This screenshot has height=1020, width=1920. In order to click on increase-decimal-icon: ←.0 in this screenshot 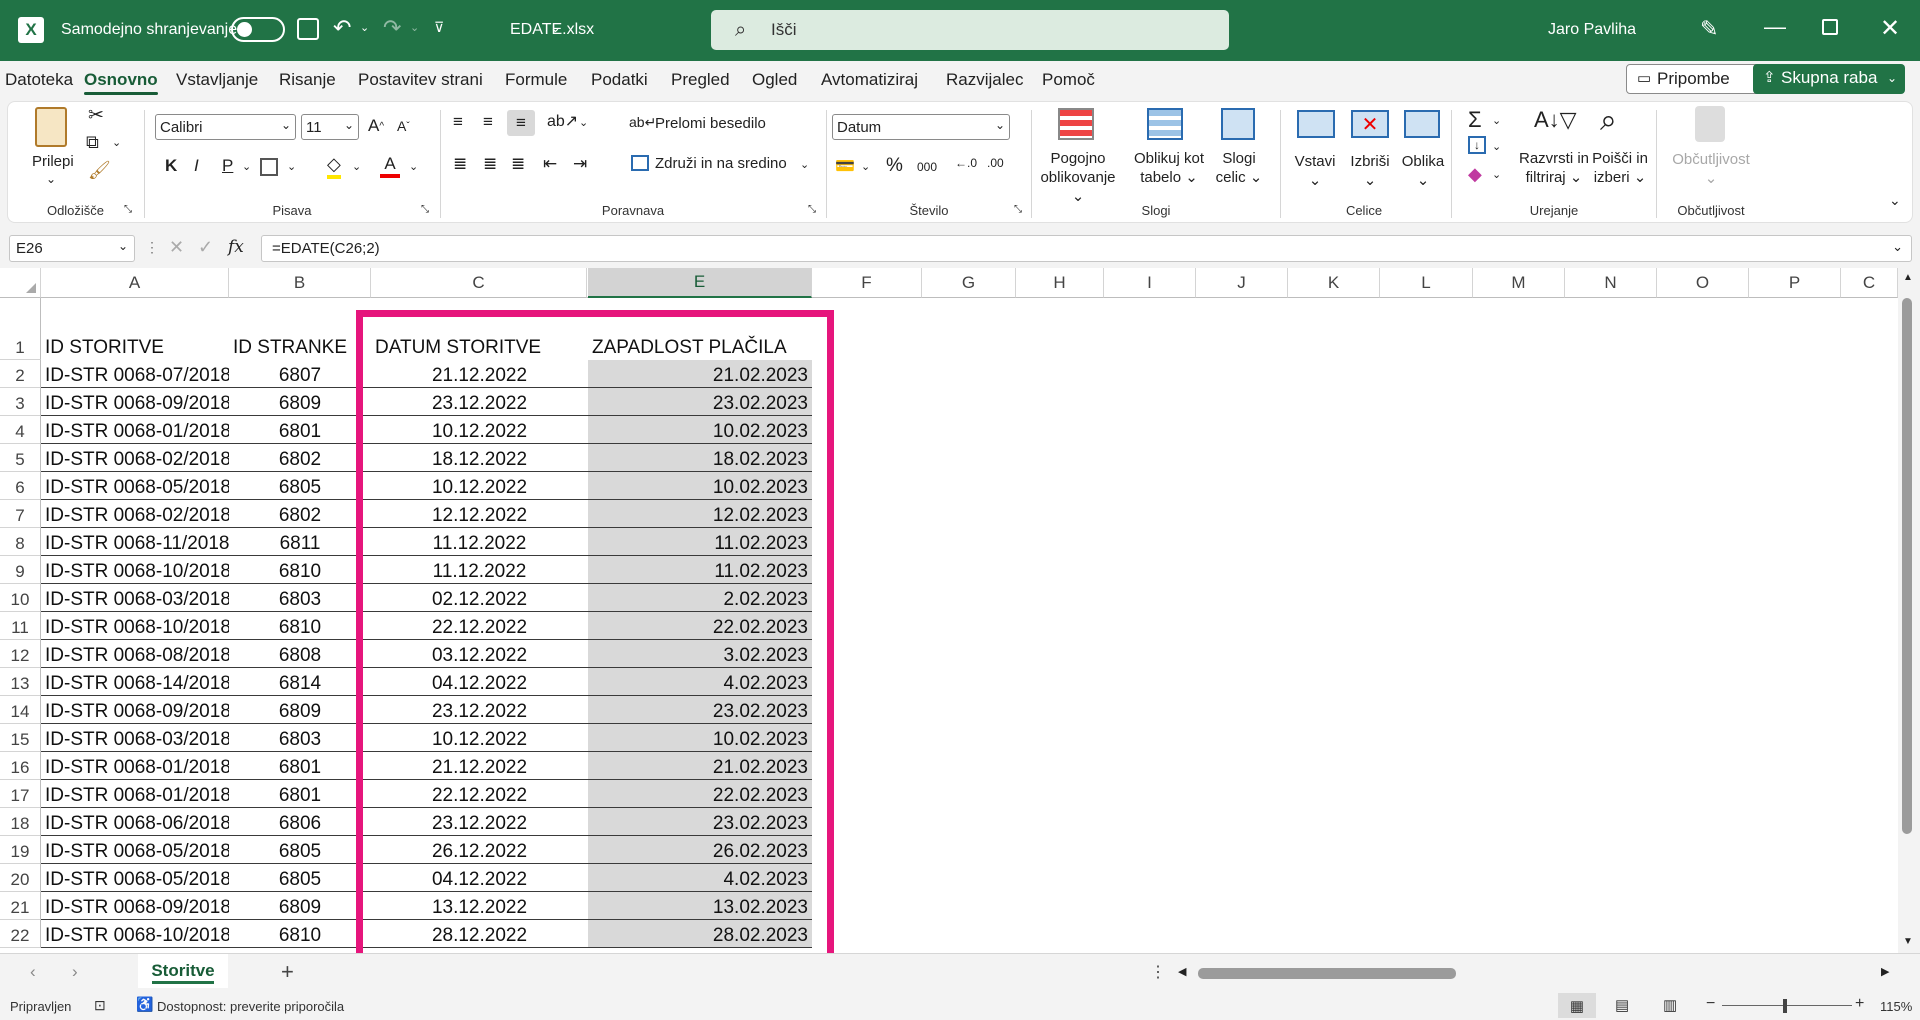, I will do `click(966, 163)`.